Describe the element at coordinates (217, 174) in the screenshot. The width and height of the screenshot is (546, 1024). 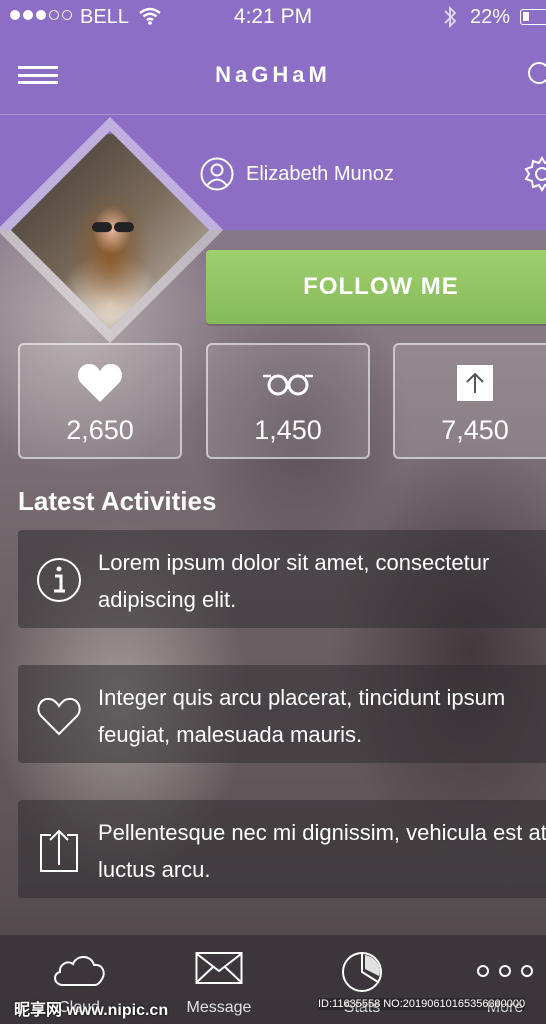
I see `user-icon` at that location.